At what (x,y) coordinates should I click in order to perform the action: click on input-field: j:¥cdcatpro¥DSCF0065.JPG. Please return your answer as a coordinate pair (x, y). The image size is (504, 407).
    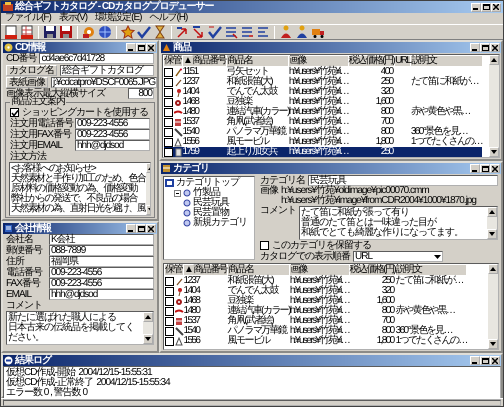
    Looking at the image, I should click on (104, 82).